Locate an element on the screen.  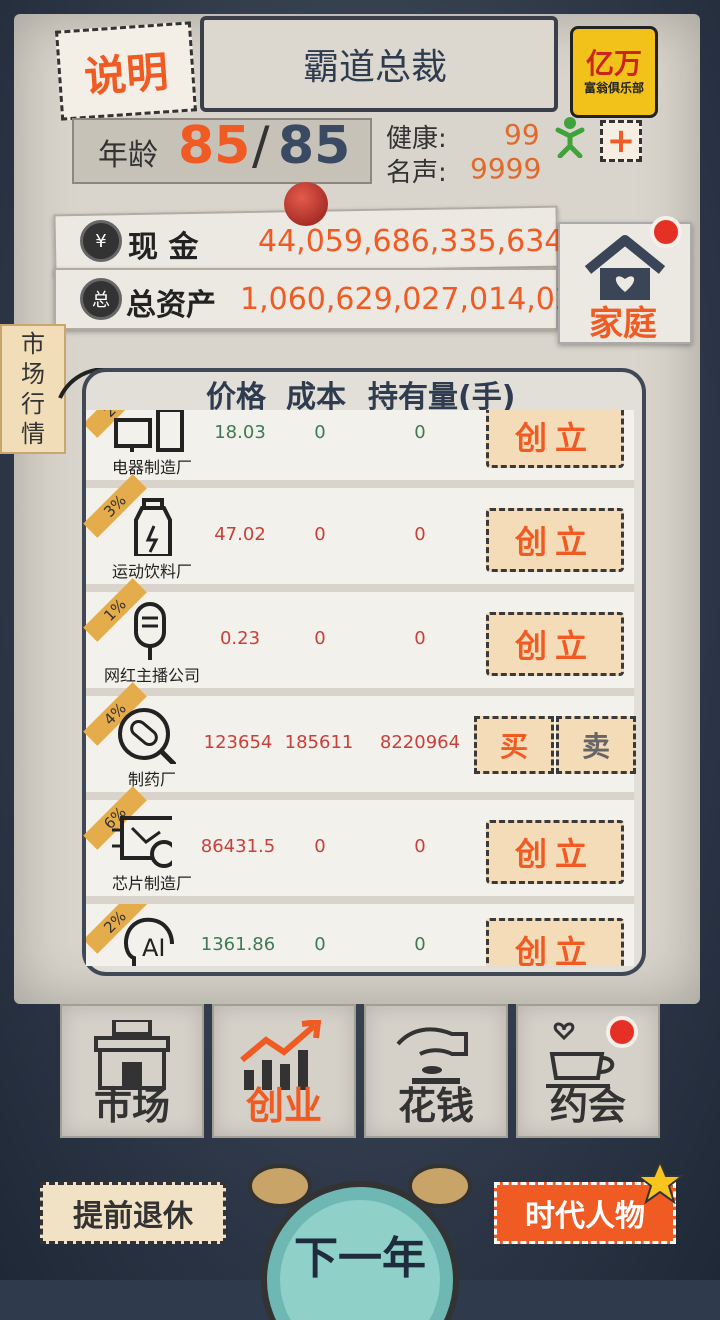
bottle-icon is located at coordinates (153, 527).